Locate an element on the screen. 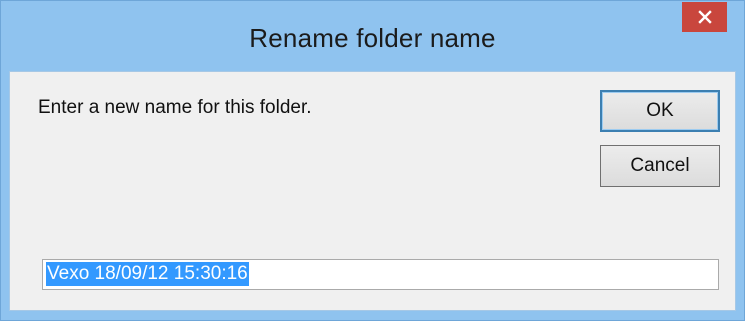 The height and width of the screenshot is (321, 745). window-title: Rename folder name is located at coordinates (372, 38).